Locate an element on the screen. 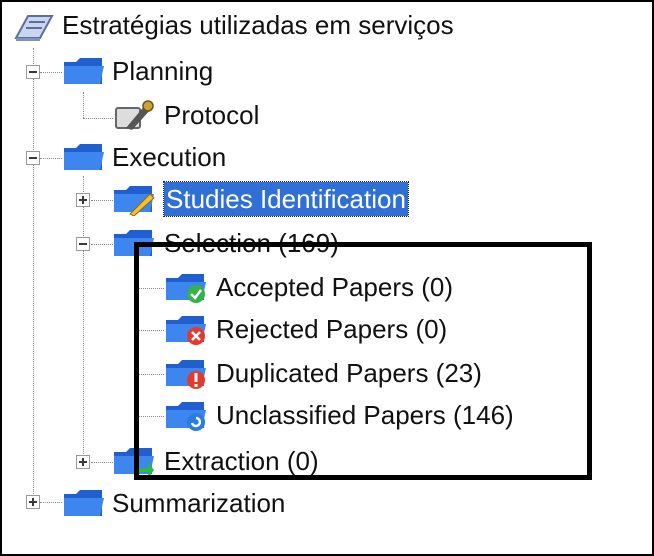 This screenshot has width=654, height=556. protocol-wrench-icon is located at coordinates (134, 115).